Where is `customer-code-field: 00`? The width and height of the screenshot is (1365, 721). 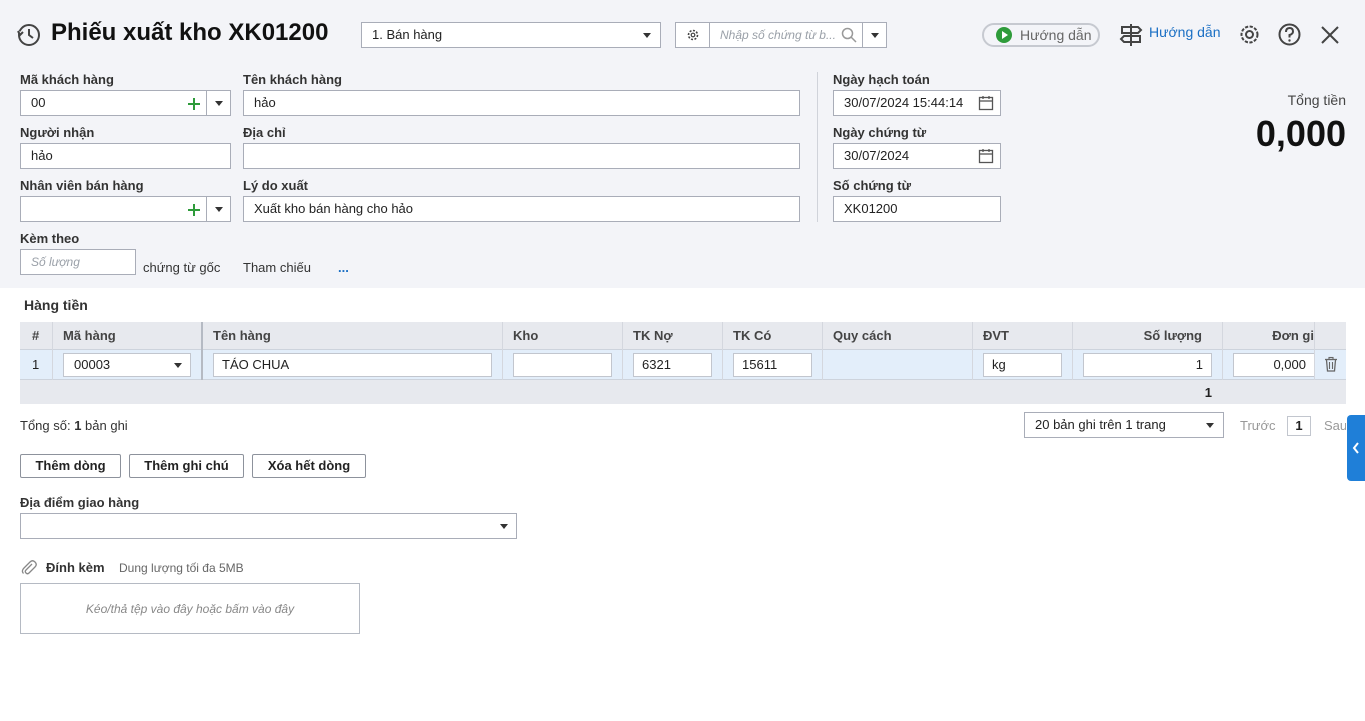
customer-code-field: 00 is located at coordinates (125, 103).